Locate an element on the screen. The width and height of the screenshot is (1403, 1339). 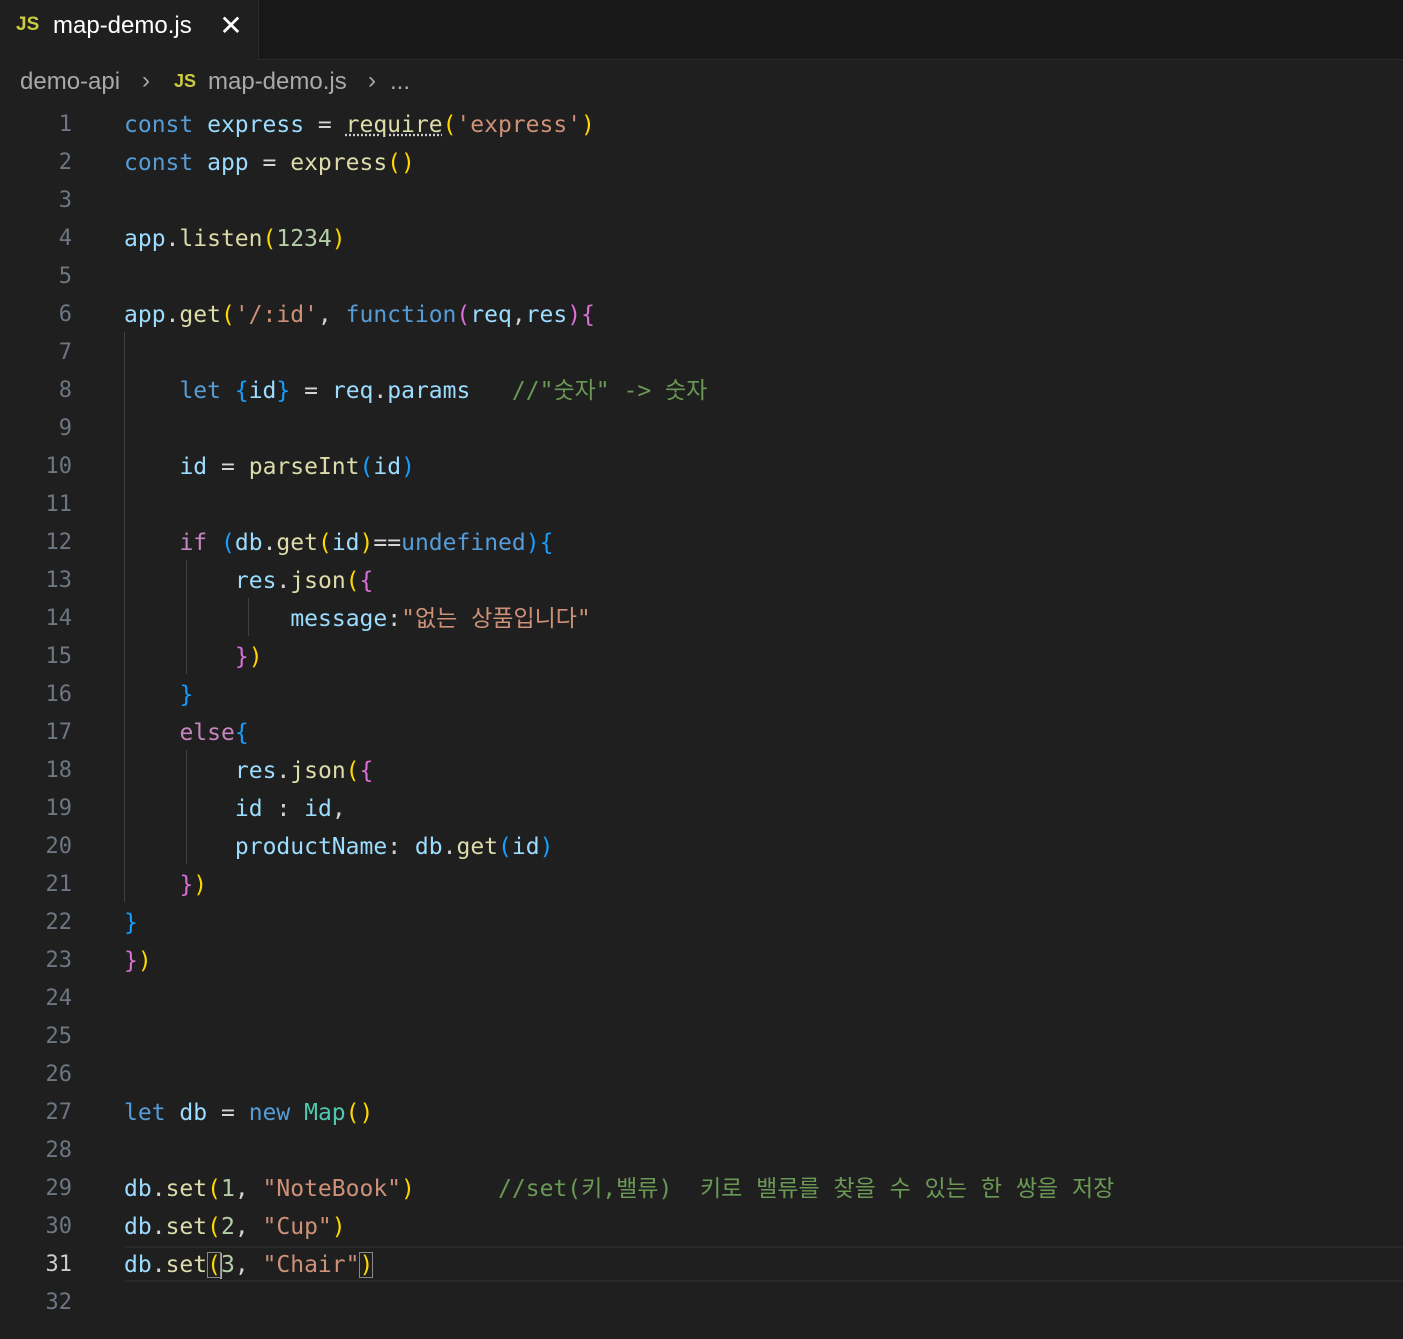
code-line: app.get('/:id', function(req,res){ is located at coordinates (359, 315).